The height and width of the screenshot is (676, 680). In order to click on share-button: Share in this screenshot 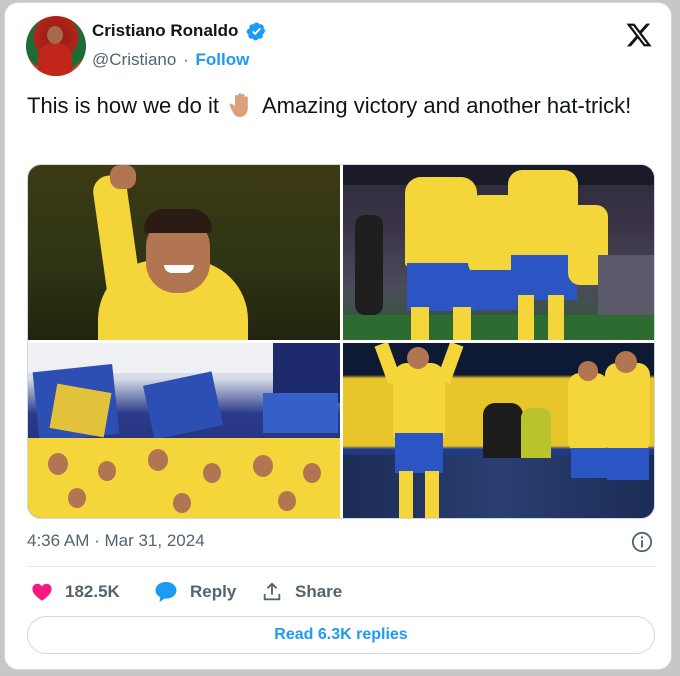, I will do `click(301, 592)`.